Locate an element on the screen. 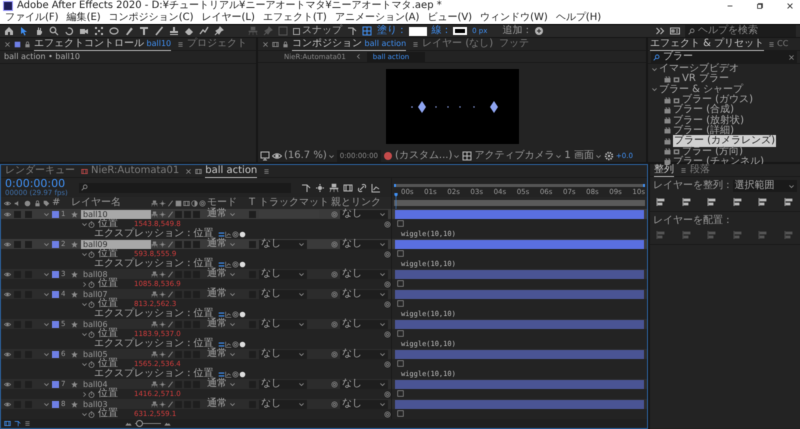 The image size is (800, 429). workspace-icon is located at coordinates (675, 31).